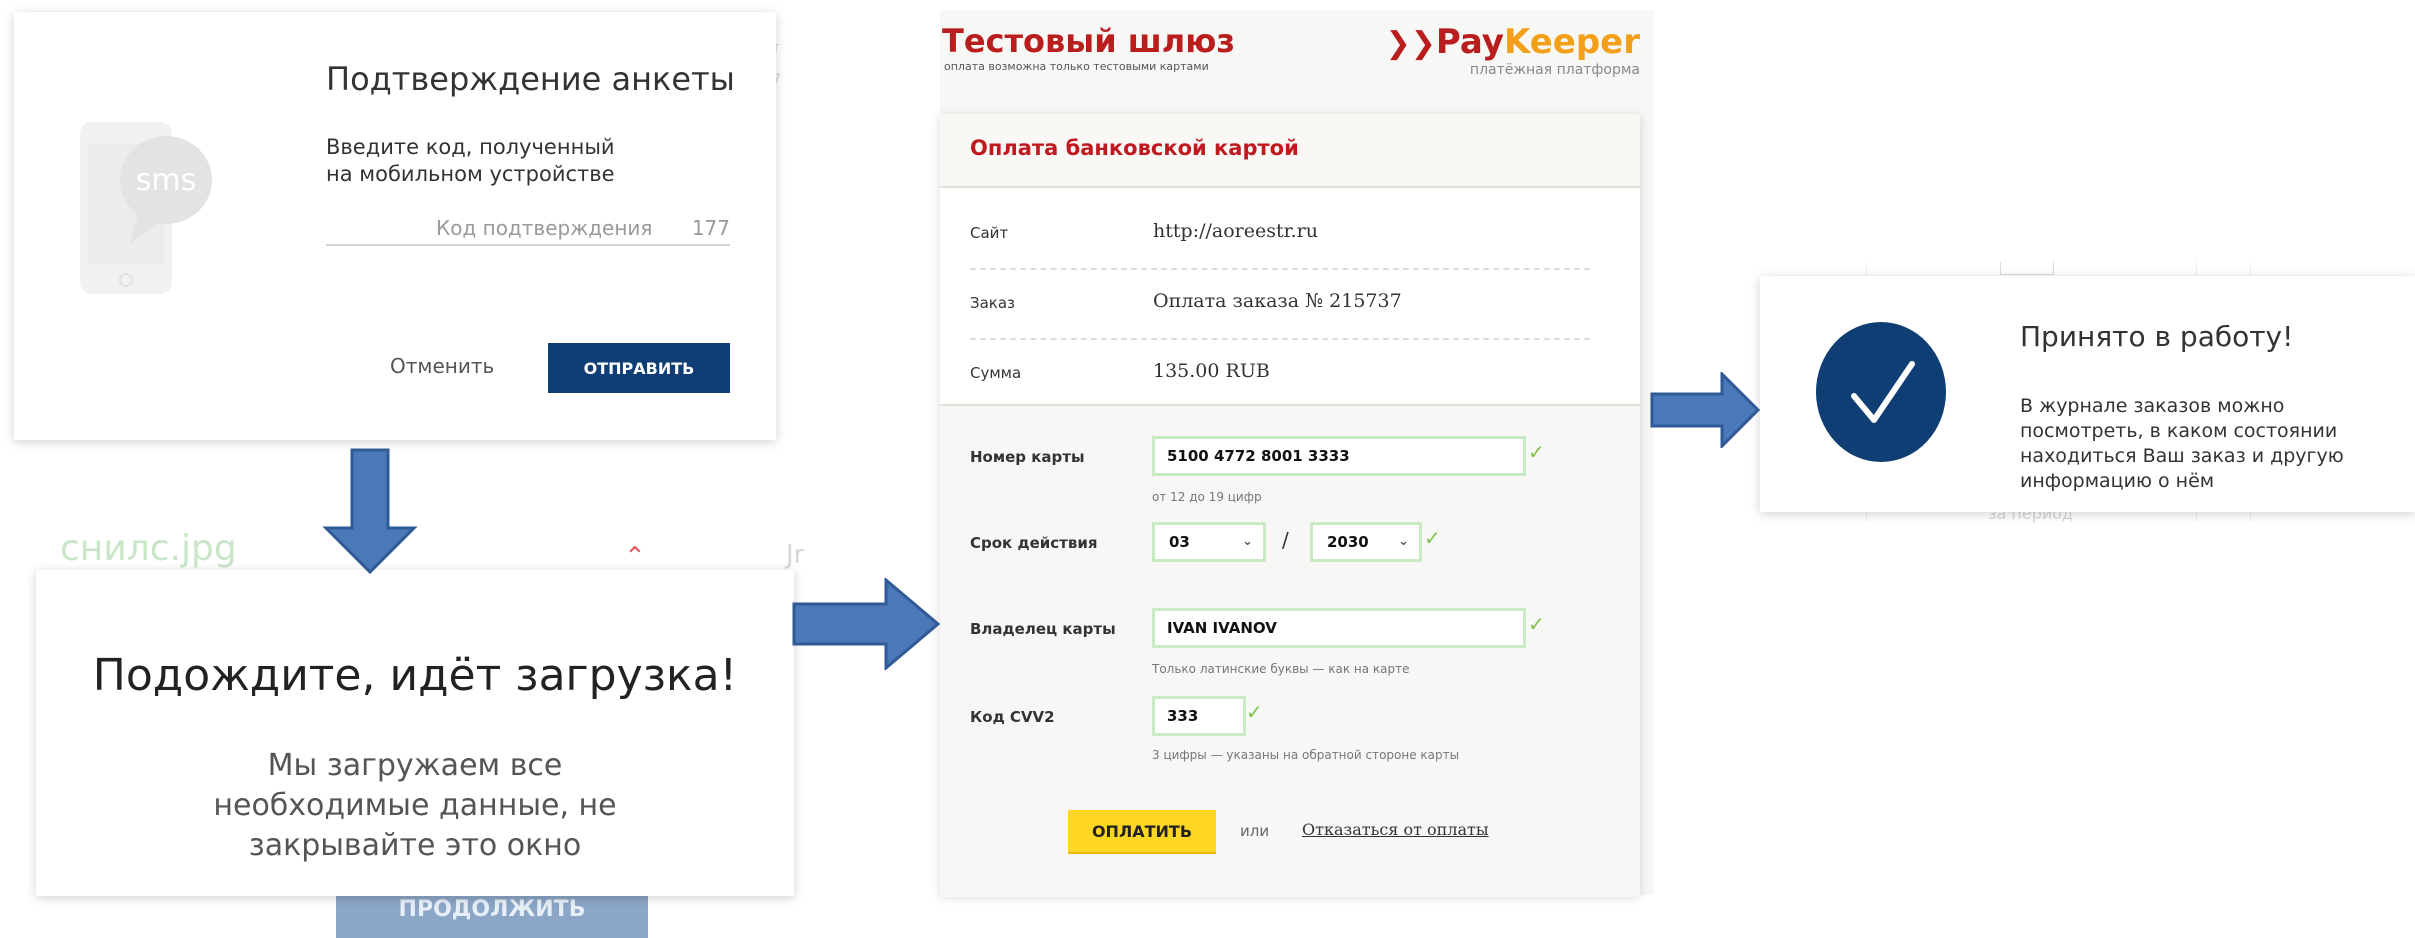  I want to click on brand-subtitle: платёжная платформа, so click(1554, 70).